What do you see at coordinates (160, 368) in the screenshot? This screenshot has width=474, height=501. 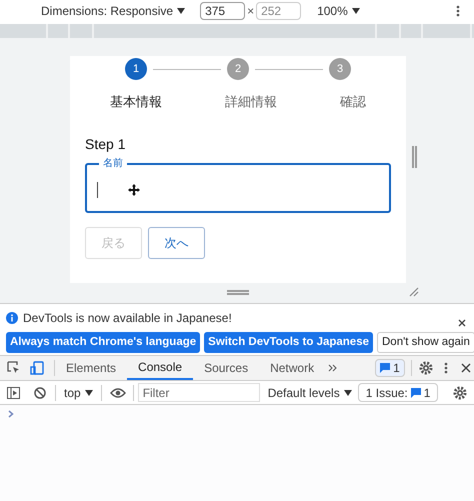 I see `panel-tab: Console` at bounding box center [160, 368].